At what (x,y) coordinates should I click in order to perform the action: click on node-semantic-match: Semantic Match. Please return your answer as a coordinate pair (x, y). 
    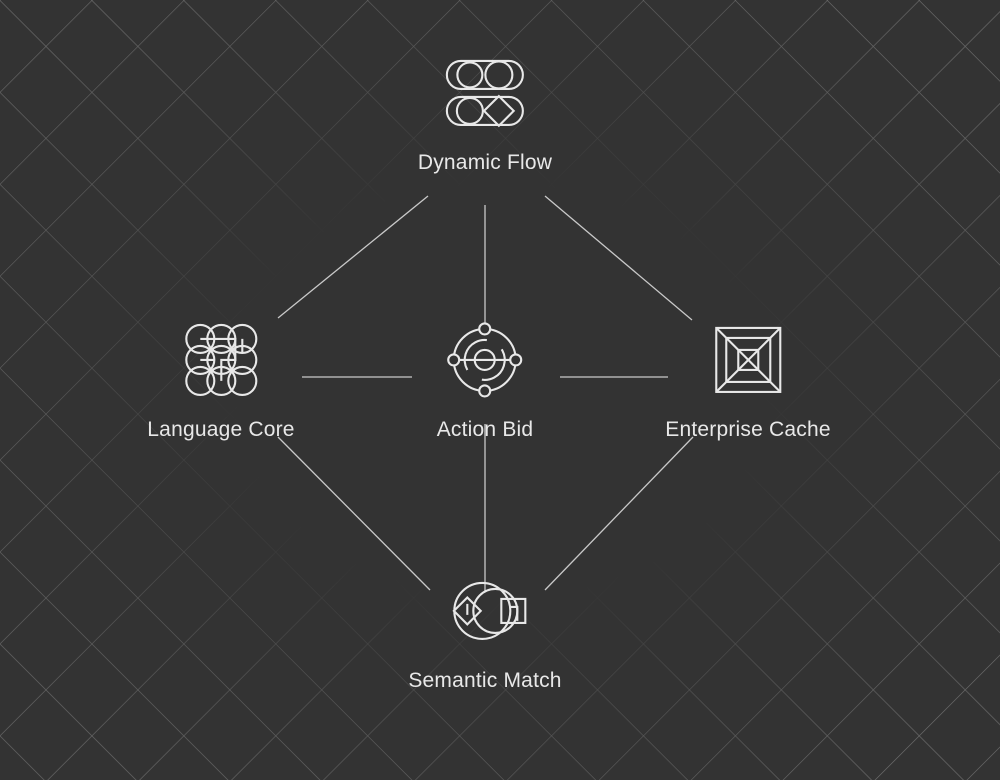
    Looking at the image, I should click on (484, 628).